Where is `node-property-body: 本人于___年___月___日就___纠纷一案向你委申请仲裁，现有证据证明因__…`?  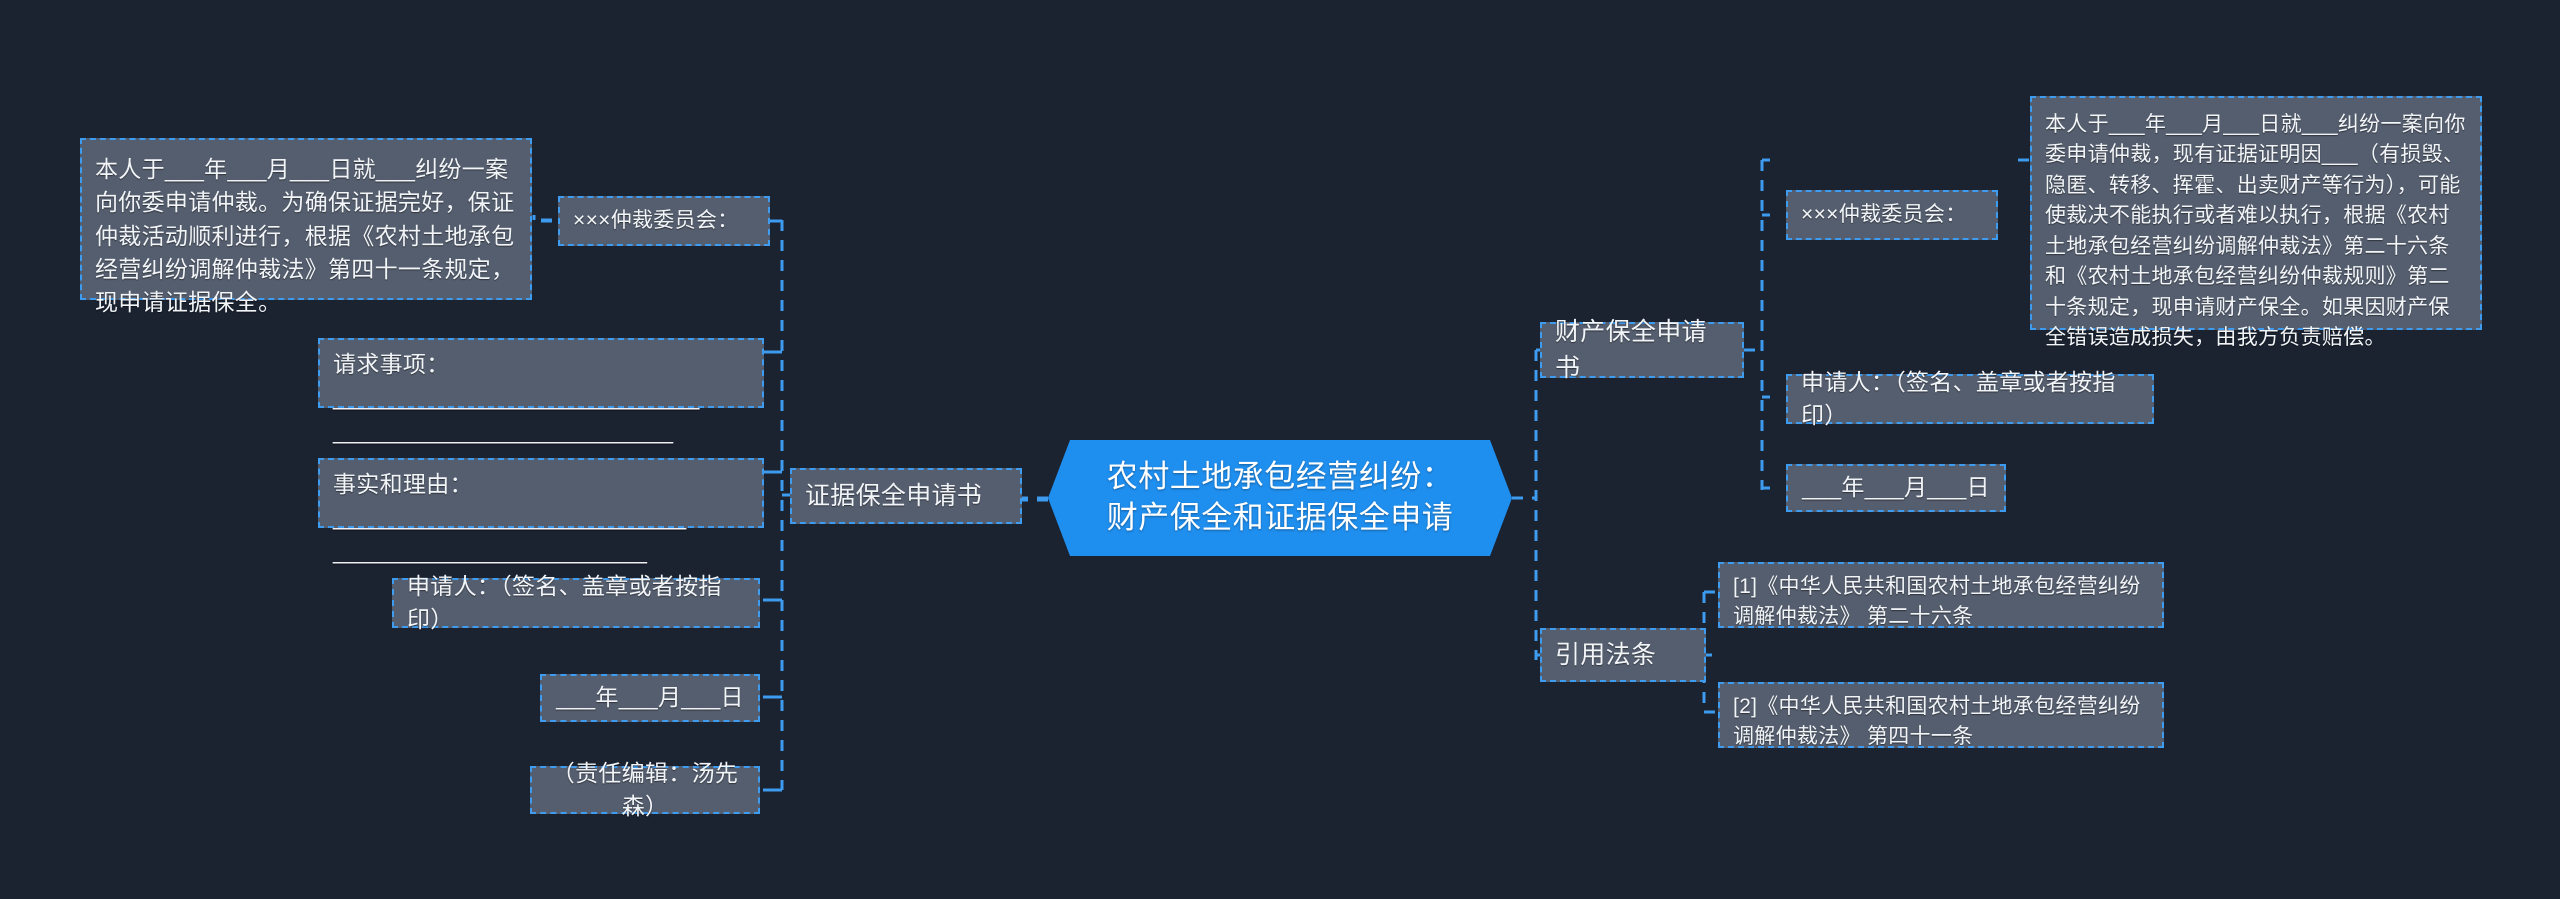 node-property-body: 本人于___年___月___日就___纠纷一案向你委申请仲裁，现有证据证明因__… is located at coordinates (2256, 222).